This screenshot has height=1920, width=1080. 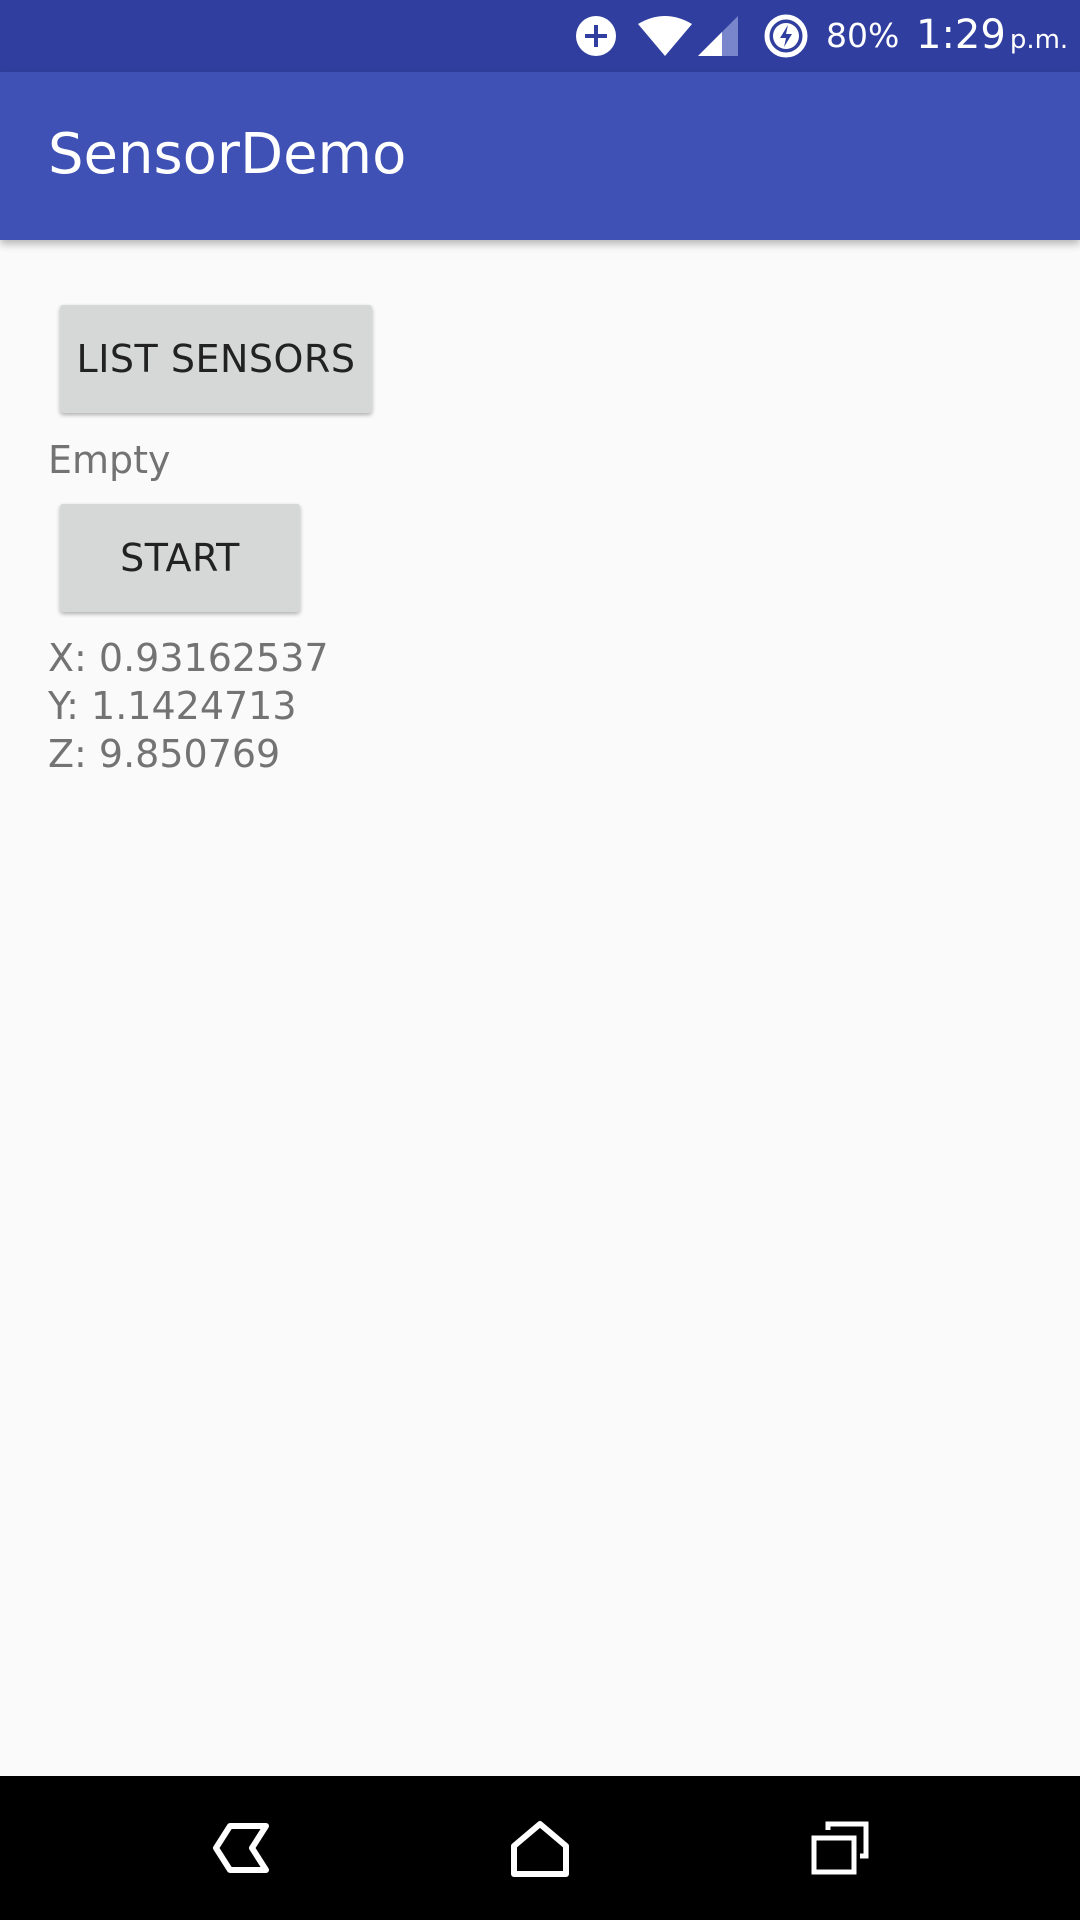 I want to click on axis-y-value: Y: 1.1424713, so click(x=172, y=706).